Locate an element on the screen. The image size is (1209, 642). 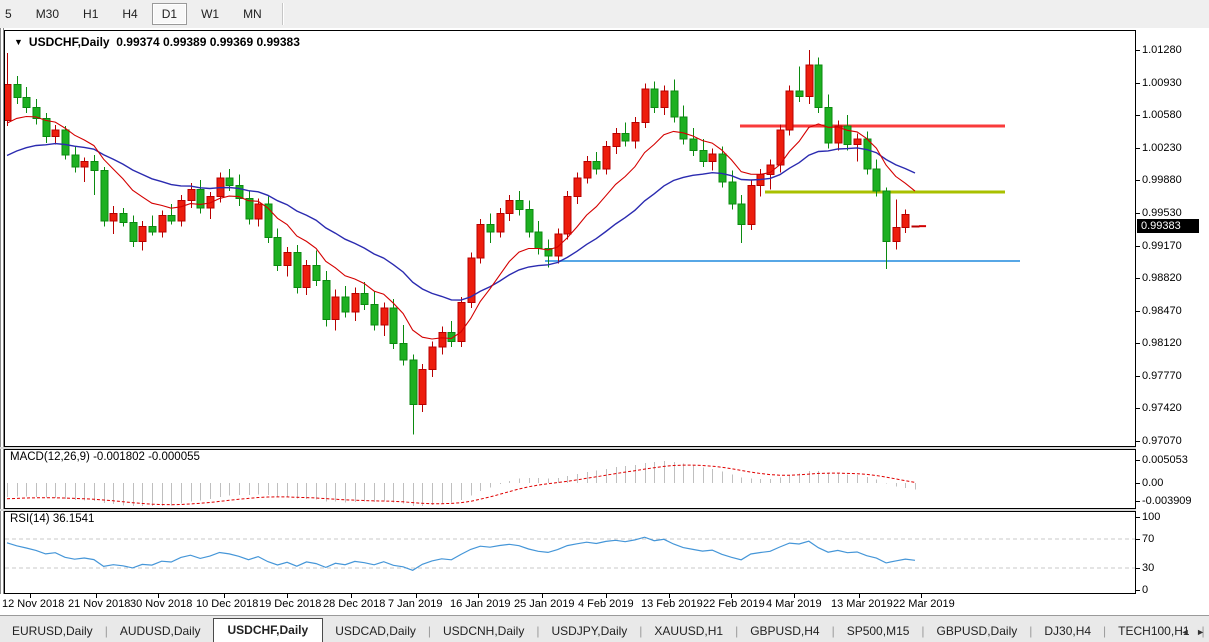
date-label: 4 Feb 2019 is located at coordinates (606, 604).